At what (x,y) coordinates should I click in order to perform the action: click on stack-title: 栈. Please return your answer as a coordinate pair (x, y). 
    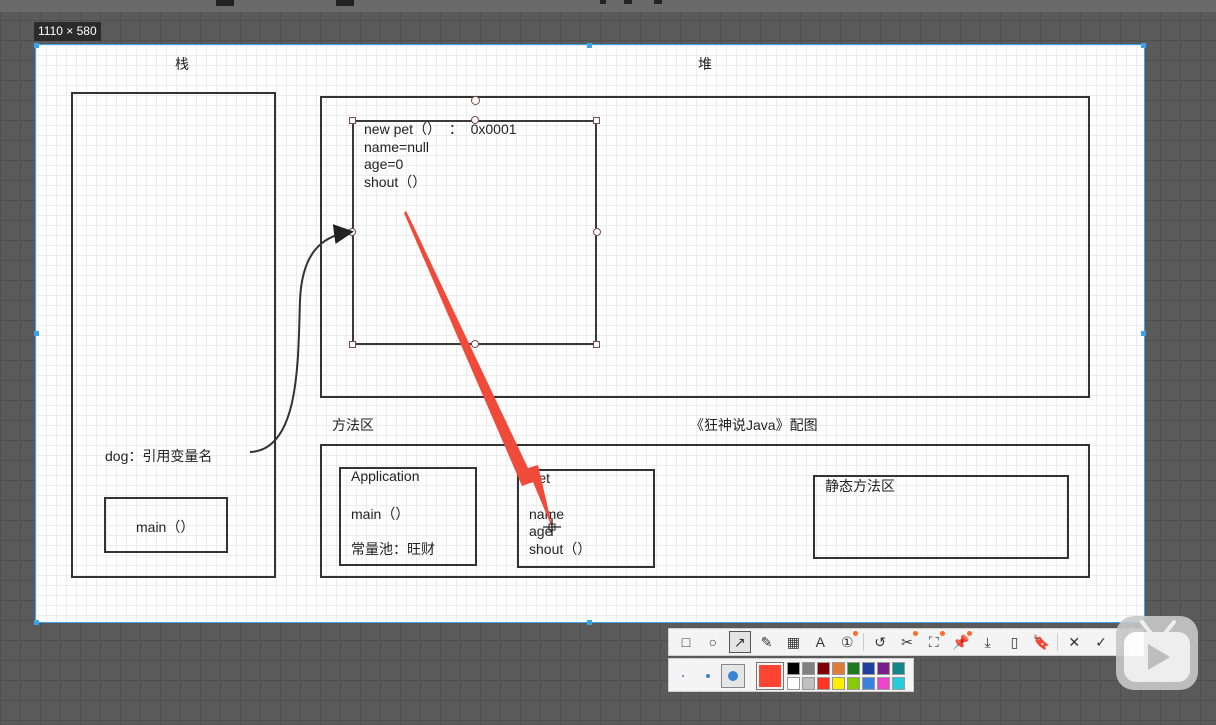
    Looking at the image, I should click on (182, 64).